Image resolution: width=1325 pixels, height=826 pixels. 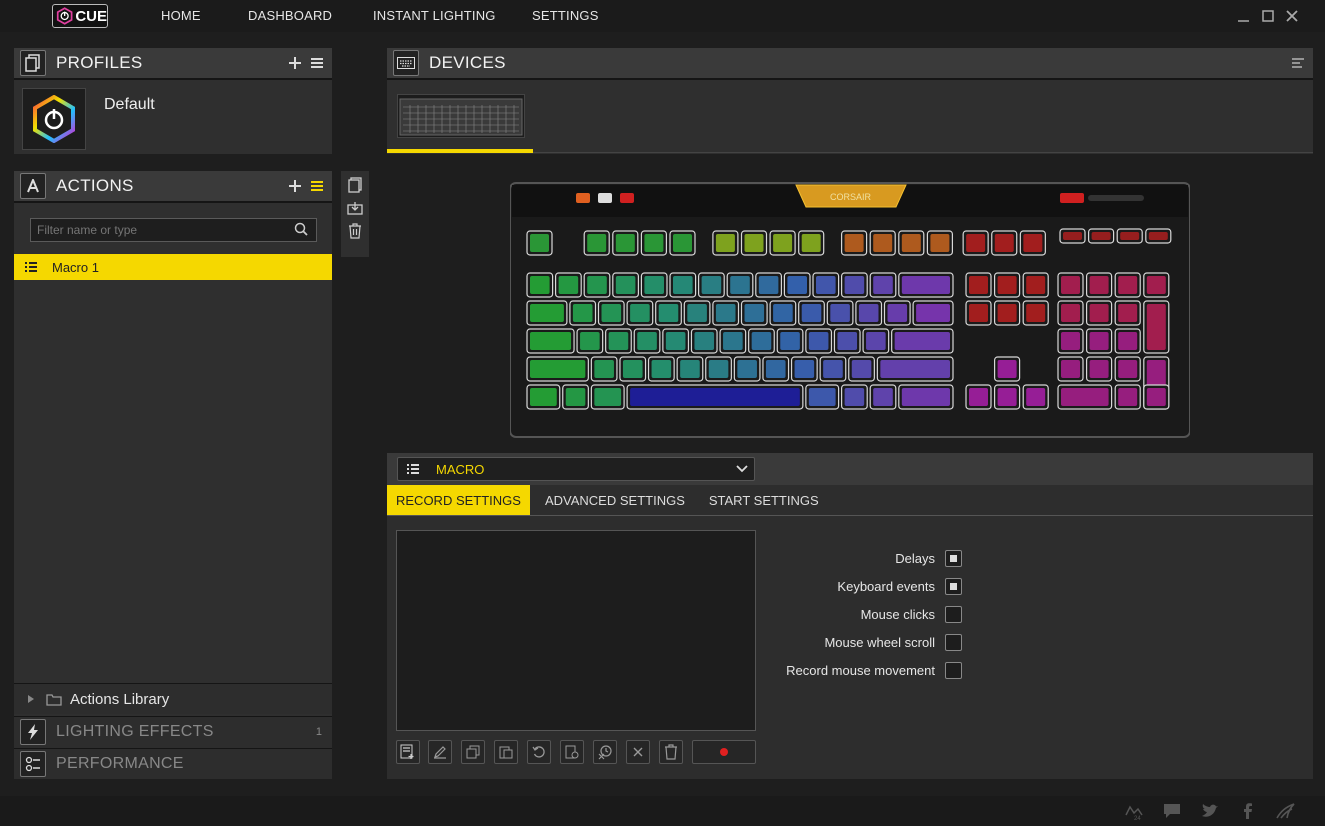 What do you see at coordinates (173, 187) in the screenshot?
I see `actions-header: ACTIONS` at bounding box center [173, 187].